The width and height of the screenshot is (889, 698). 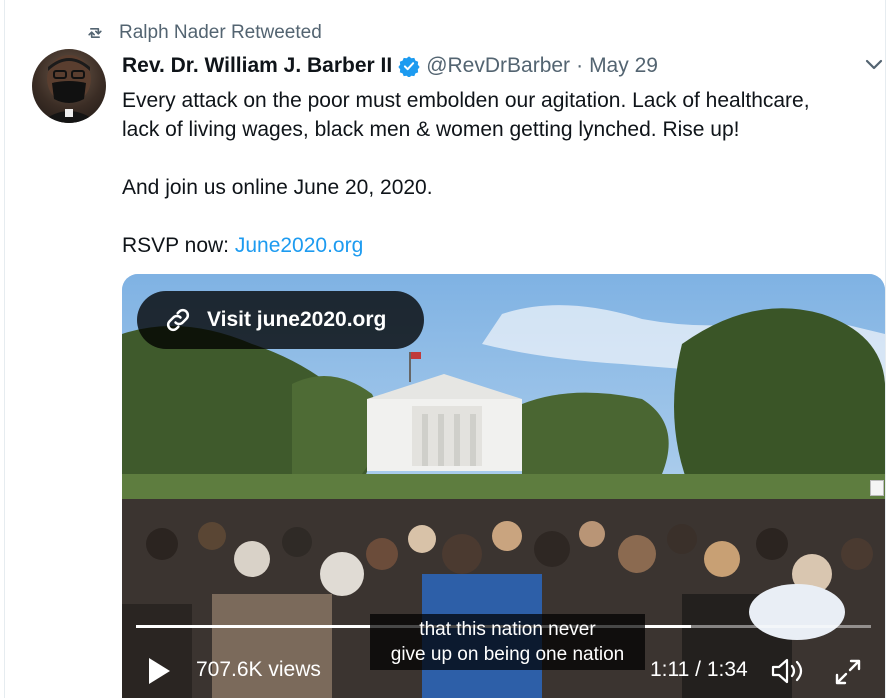 I want to click on chevron-down-icon, so click(x=874, y=65).